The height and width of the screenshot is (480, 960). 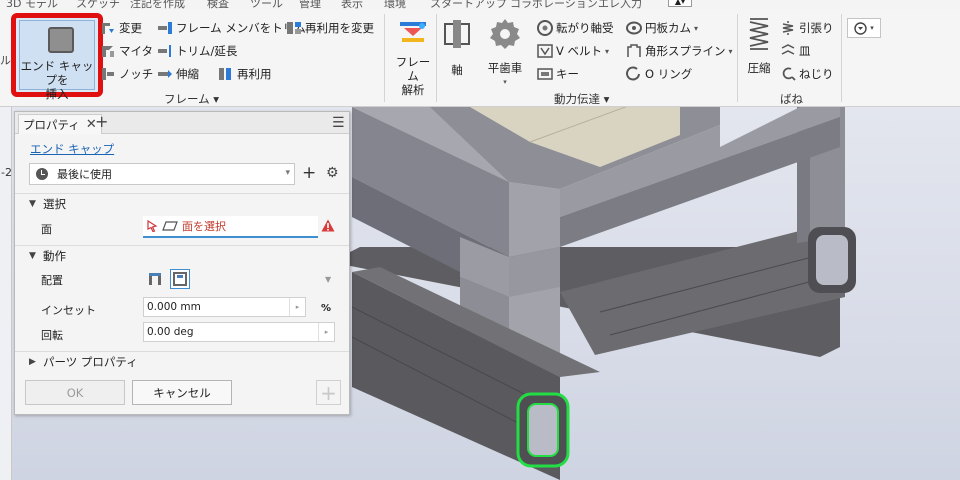 What do you see at coordinates (121, 28) in the screenshot?
I see `change-button: 変更` at bounding box center [121, 28].